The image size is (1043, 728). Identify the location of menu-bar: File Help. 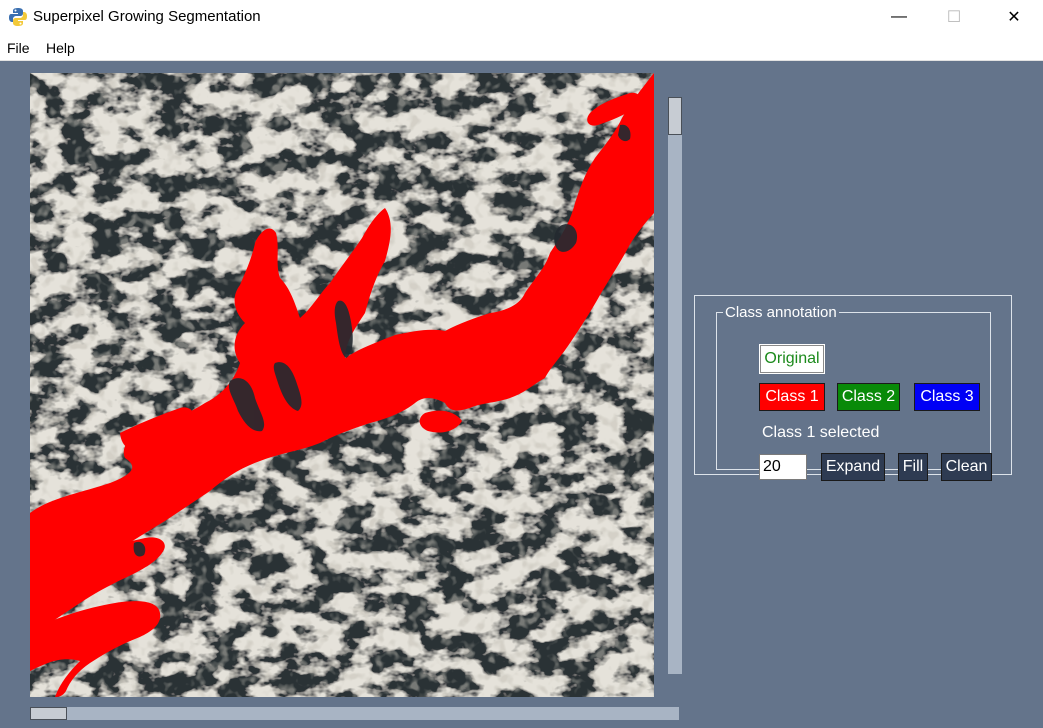
(521, 48).